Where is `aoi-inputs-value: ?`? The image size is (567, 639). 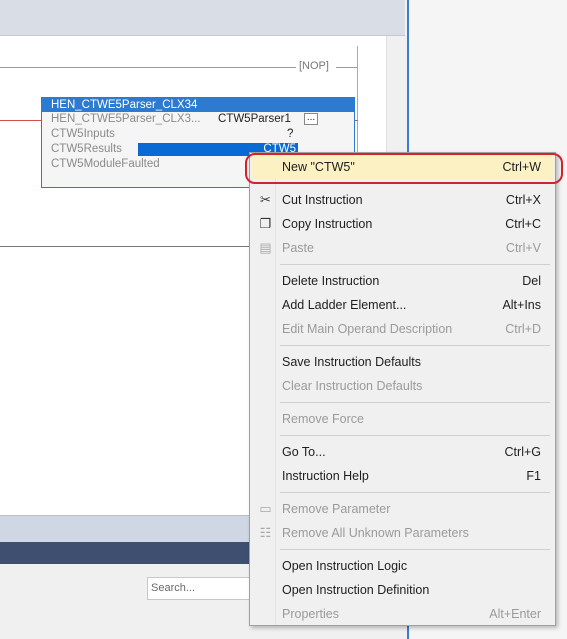 aoi-inputs-value: ? is located at coordinates (290, 134).